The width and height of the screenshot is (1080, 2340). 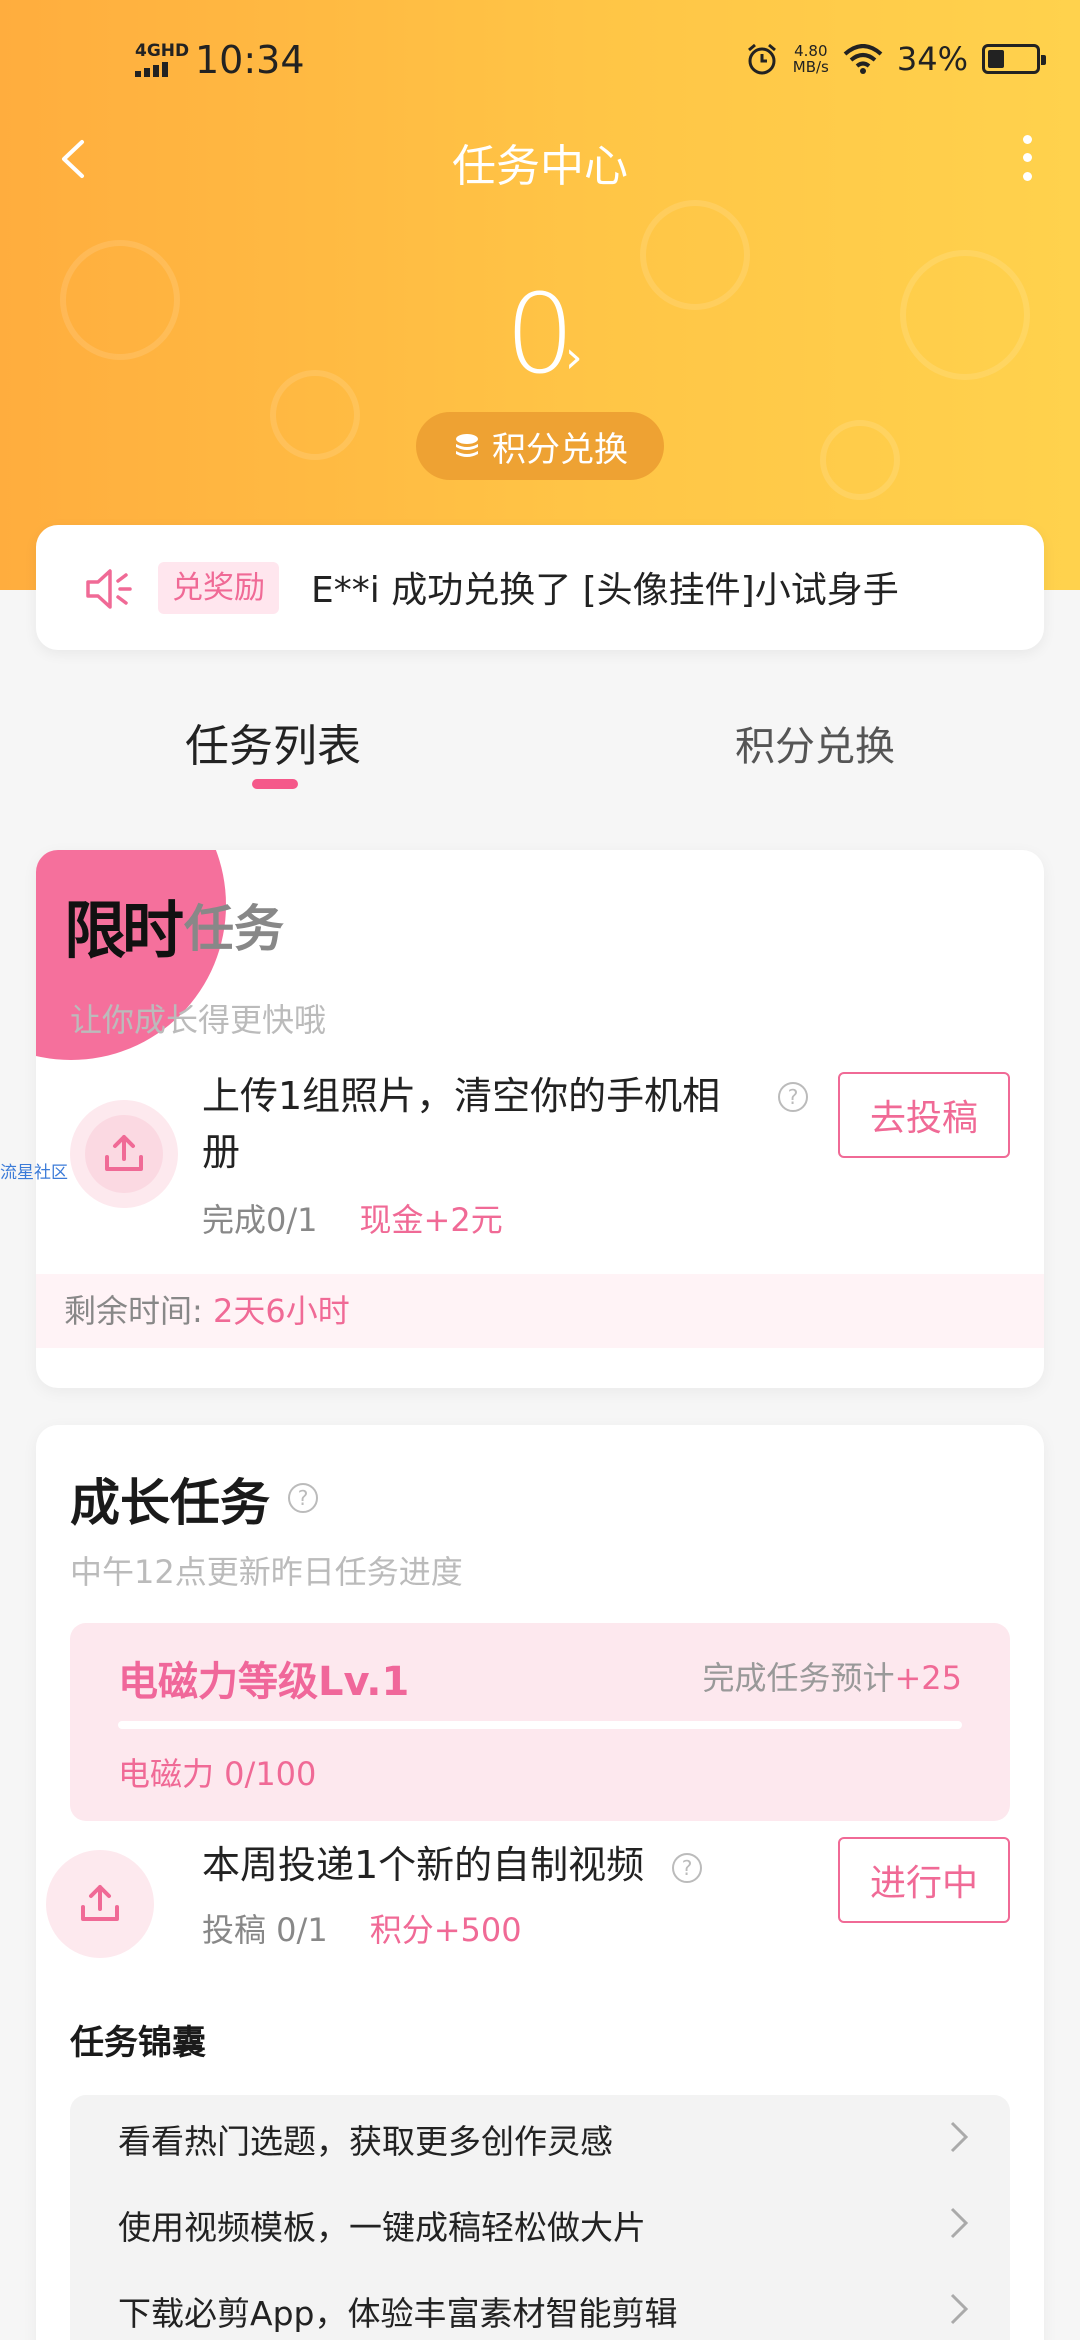 I want to click on limited-task-meta: 完成0/1 现金+2元, so click(x=352, y=1218).